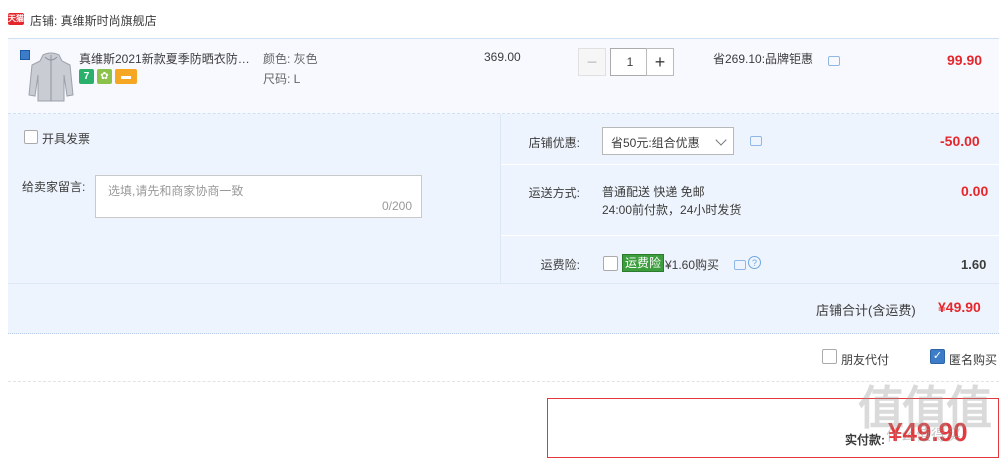  Describe the element at coordinates (721, 140) in the screenshot. I see `chevron-down-icon` at that location.